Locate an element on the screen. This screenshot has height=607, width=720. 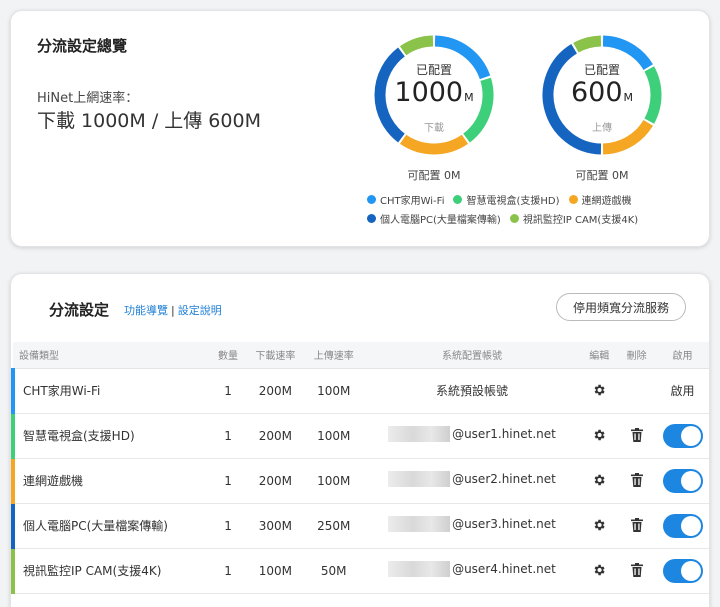
download-rate-cell: 300M is located at coordinates (275, 526).